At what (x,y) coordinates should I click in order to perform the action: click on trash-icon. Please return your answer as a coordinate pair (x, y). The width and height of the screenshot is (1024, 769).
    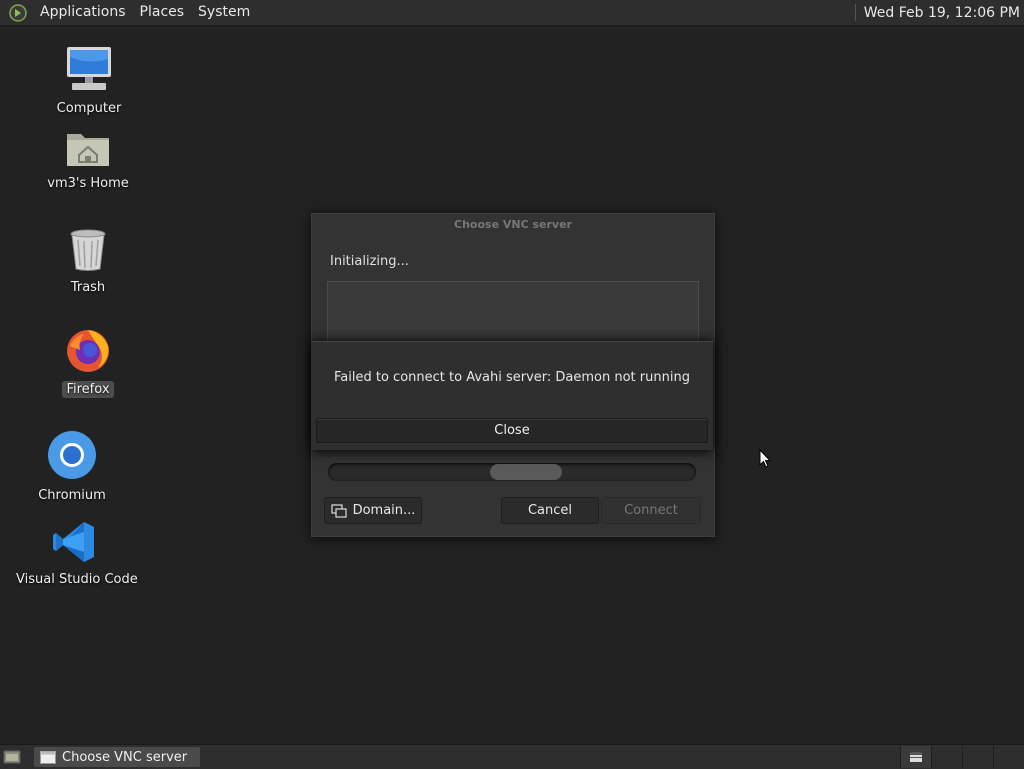
    Looking at the image, I should click on (88, 252).